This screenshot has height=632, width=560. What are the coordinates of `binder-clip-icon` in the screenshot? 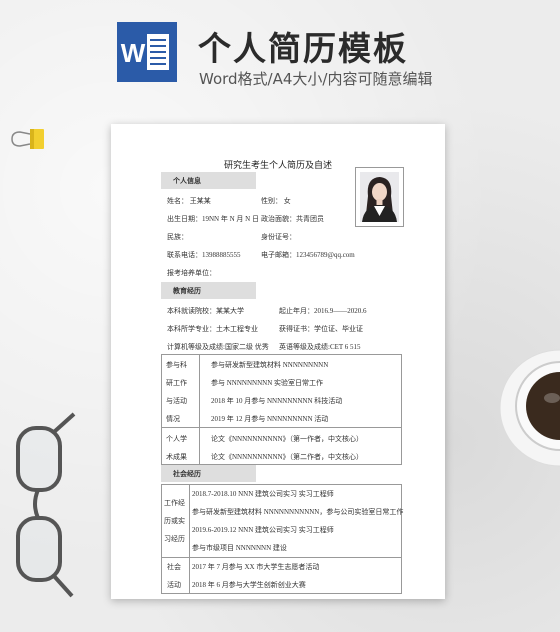 It's located at (27, 139).